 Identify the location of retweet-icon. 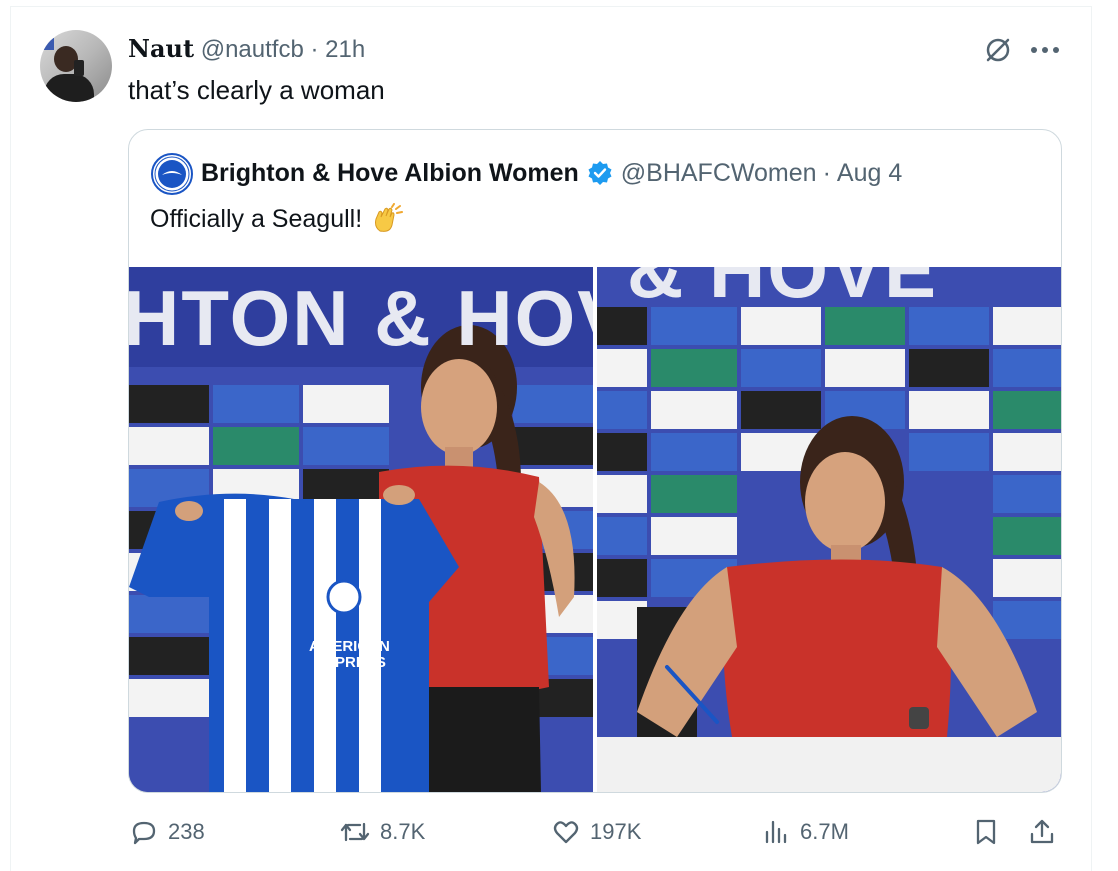
(355, 832).